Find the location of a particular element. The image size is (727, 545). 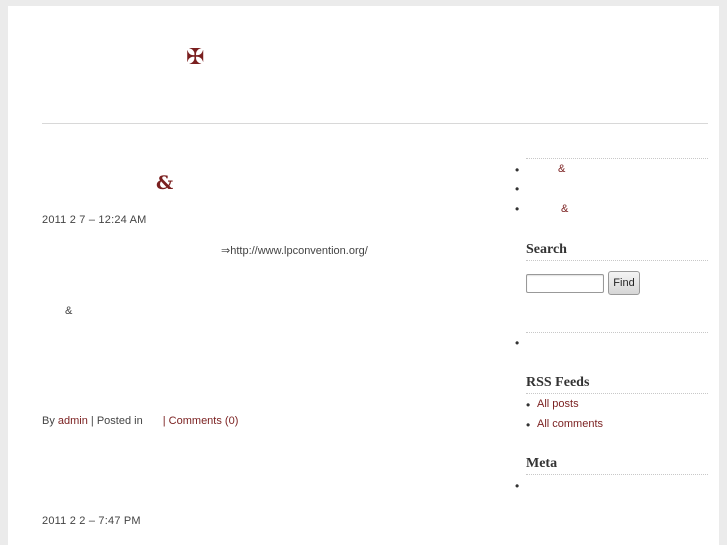

sidebar-link-3: & is located at coordinates (564, 209).